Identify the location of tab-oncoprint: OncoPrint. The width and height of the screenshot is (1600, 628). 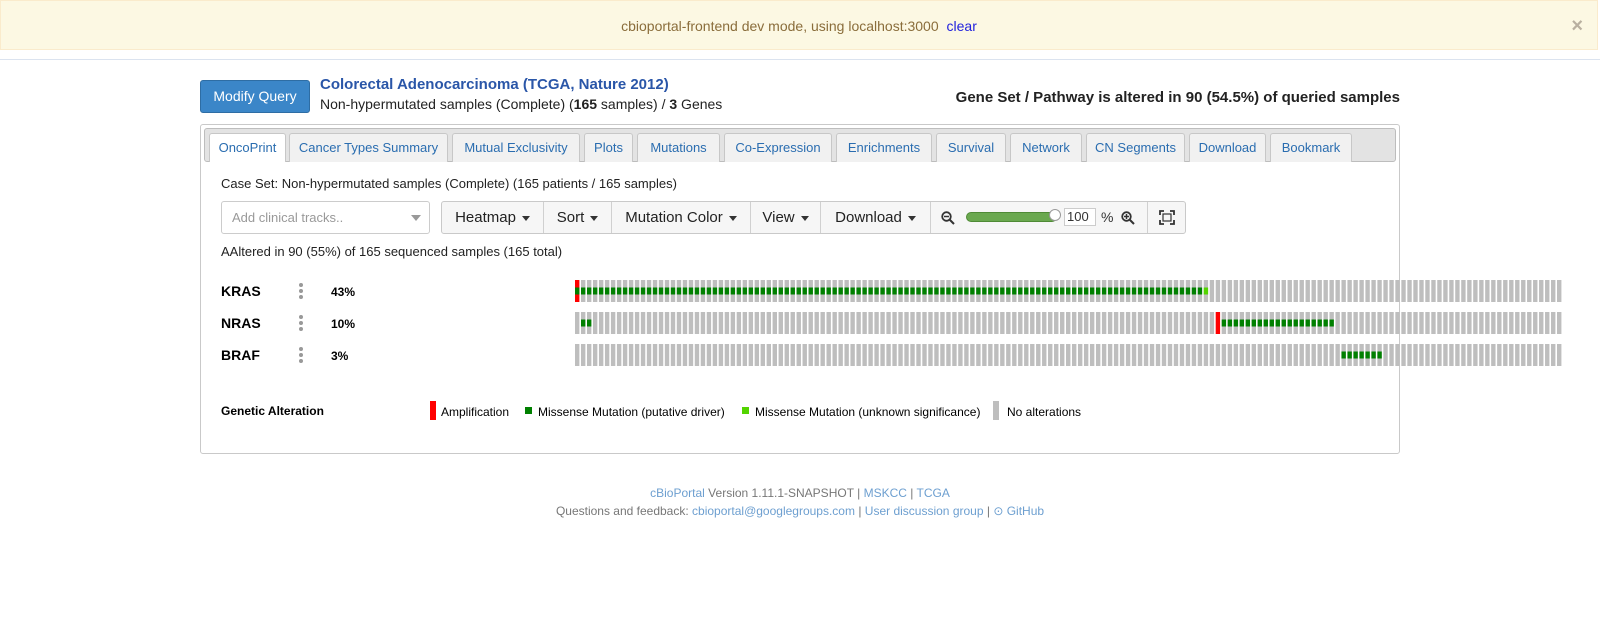
(247, 147).